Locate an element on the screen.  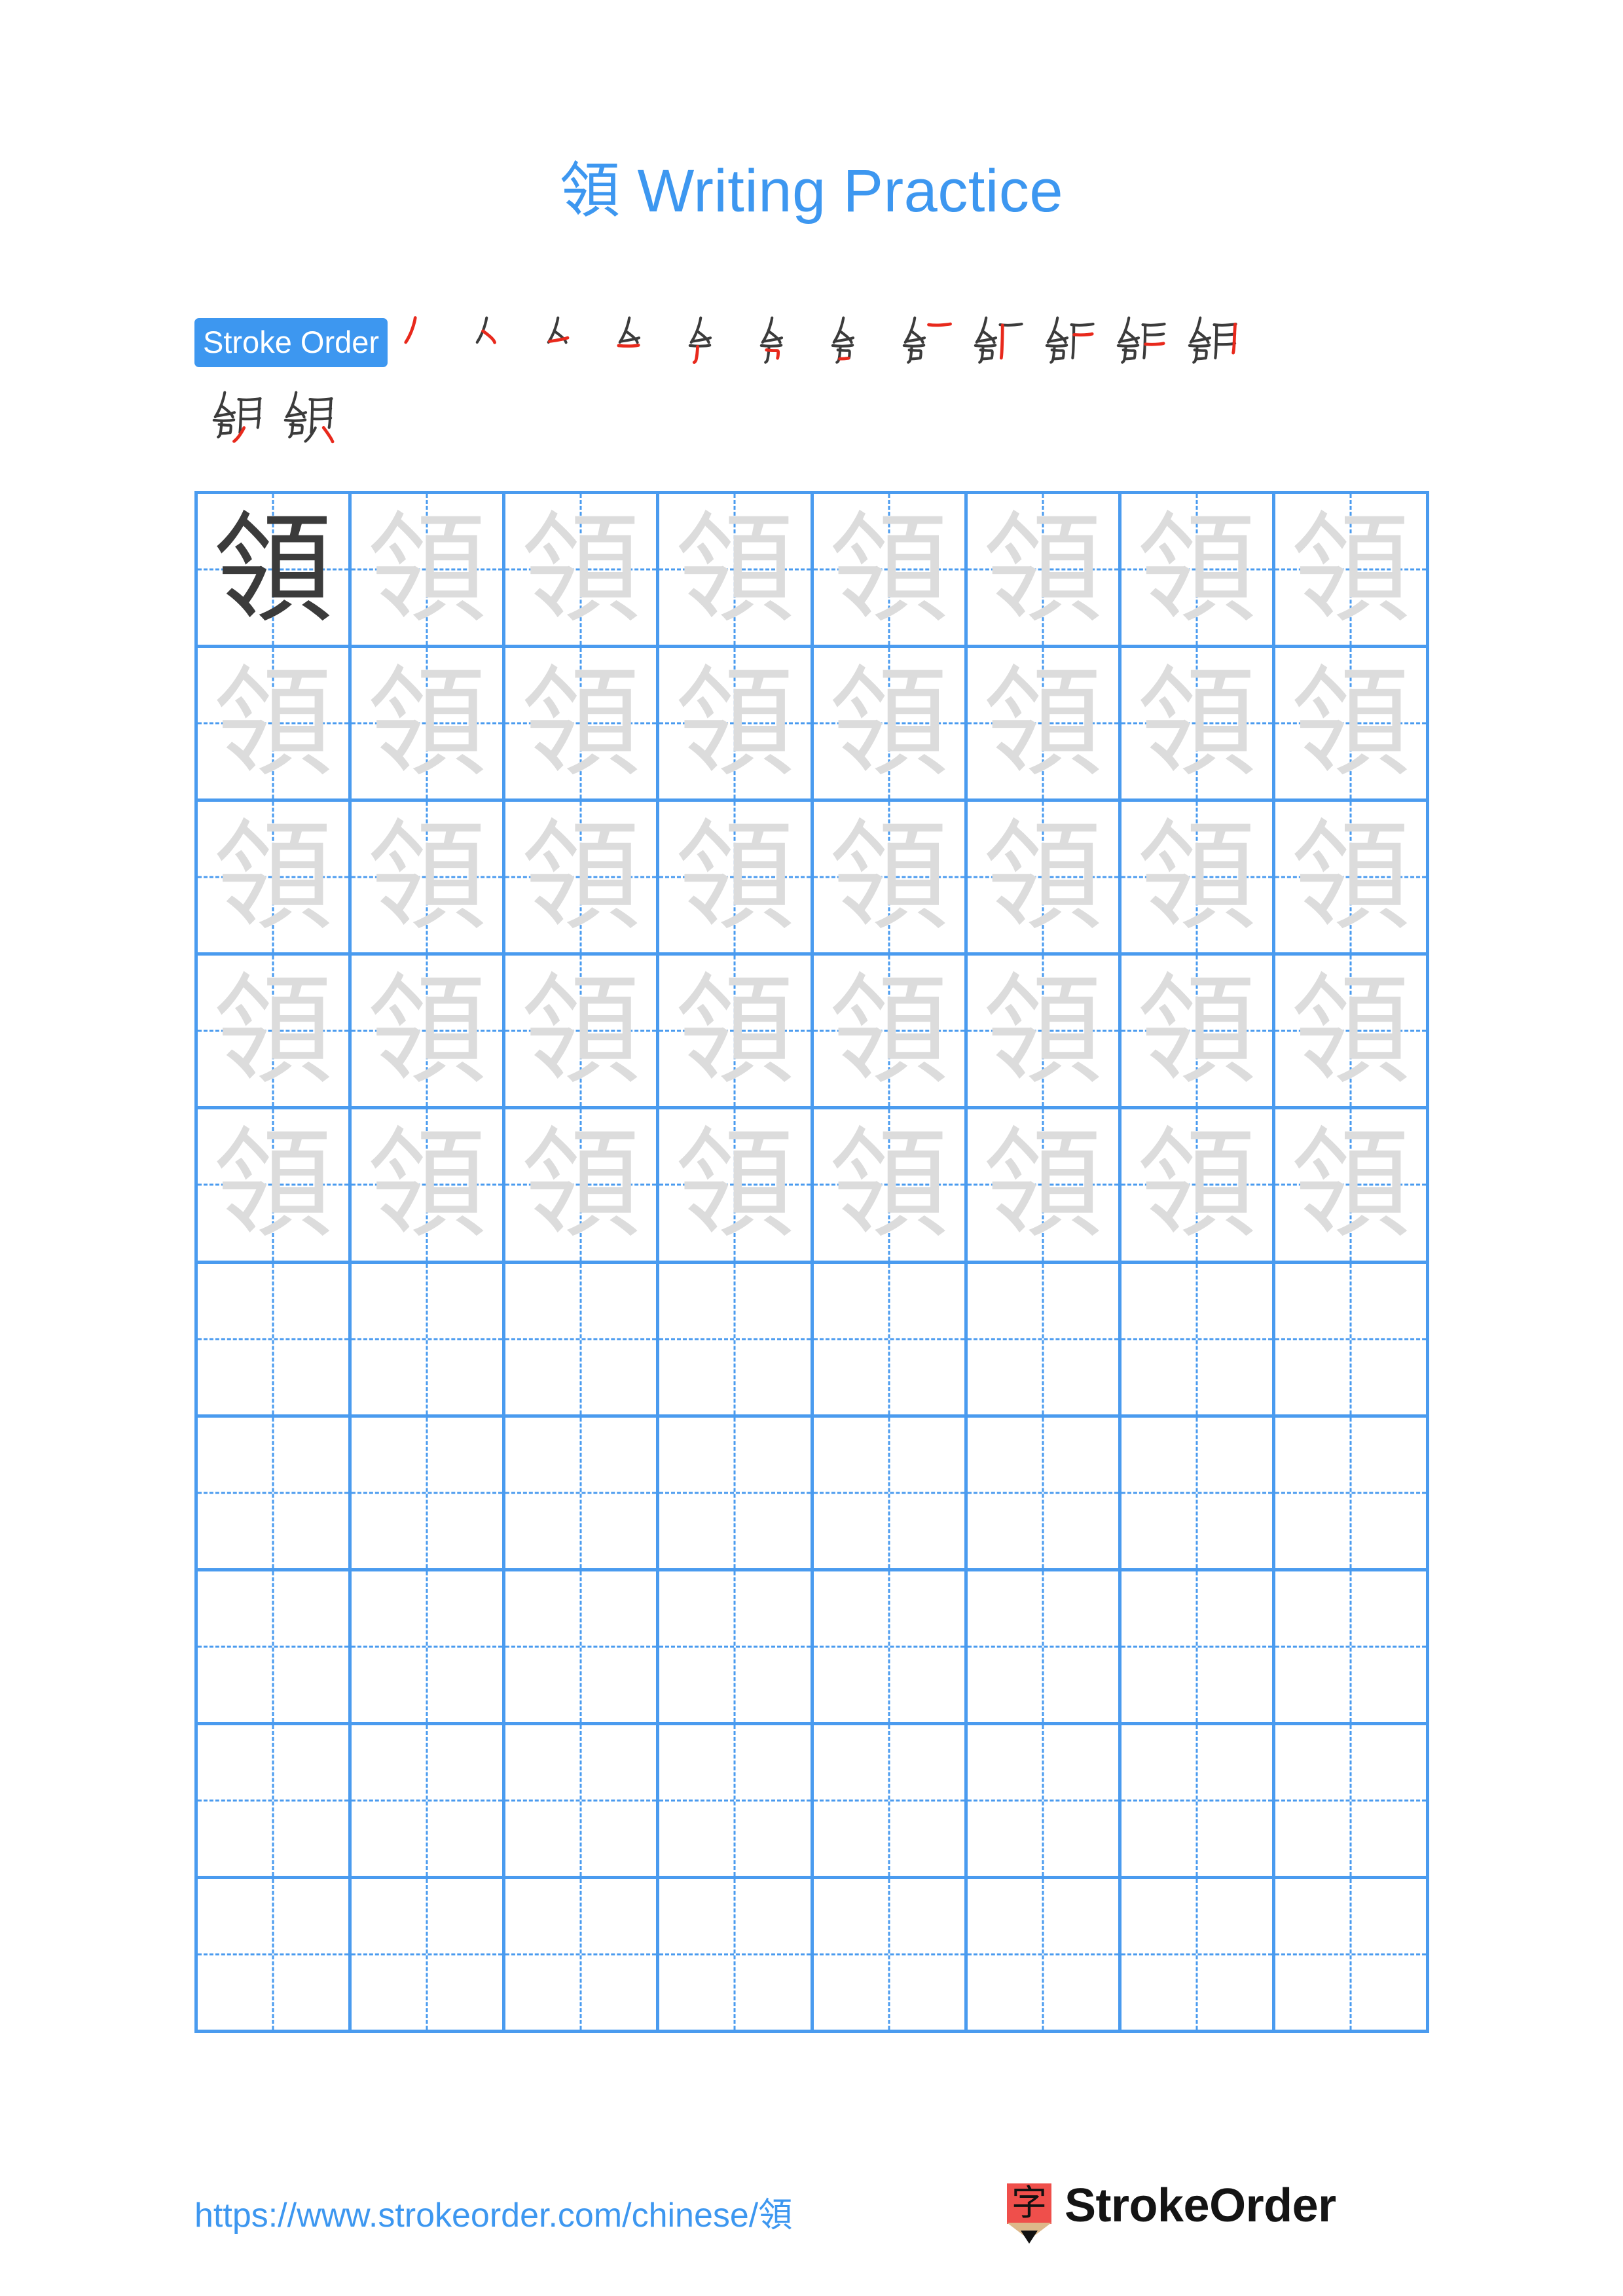
practice-cell-r8-c2 is located at coordinates (429, 1648).